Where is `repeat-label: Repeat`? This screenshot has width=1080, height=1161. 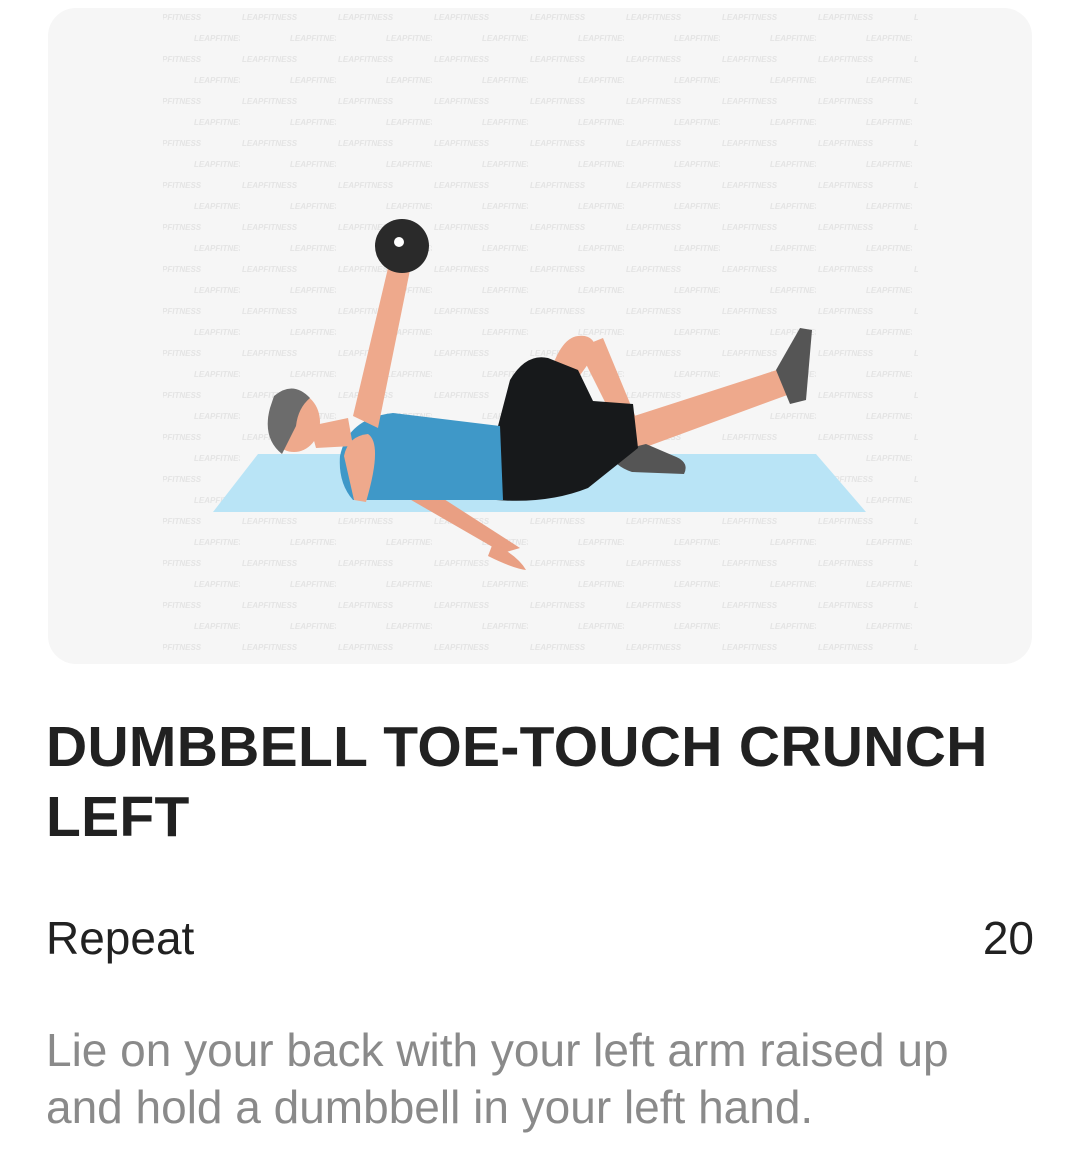 repeat-label: Repeat is located at coordinates (120, 938).